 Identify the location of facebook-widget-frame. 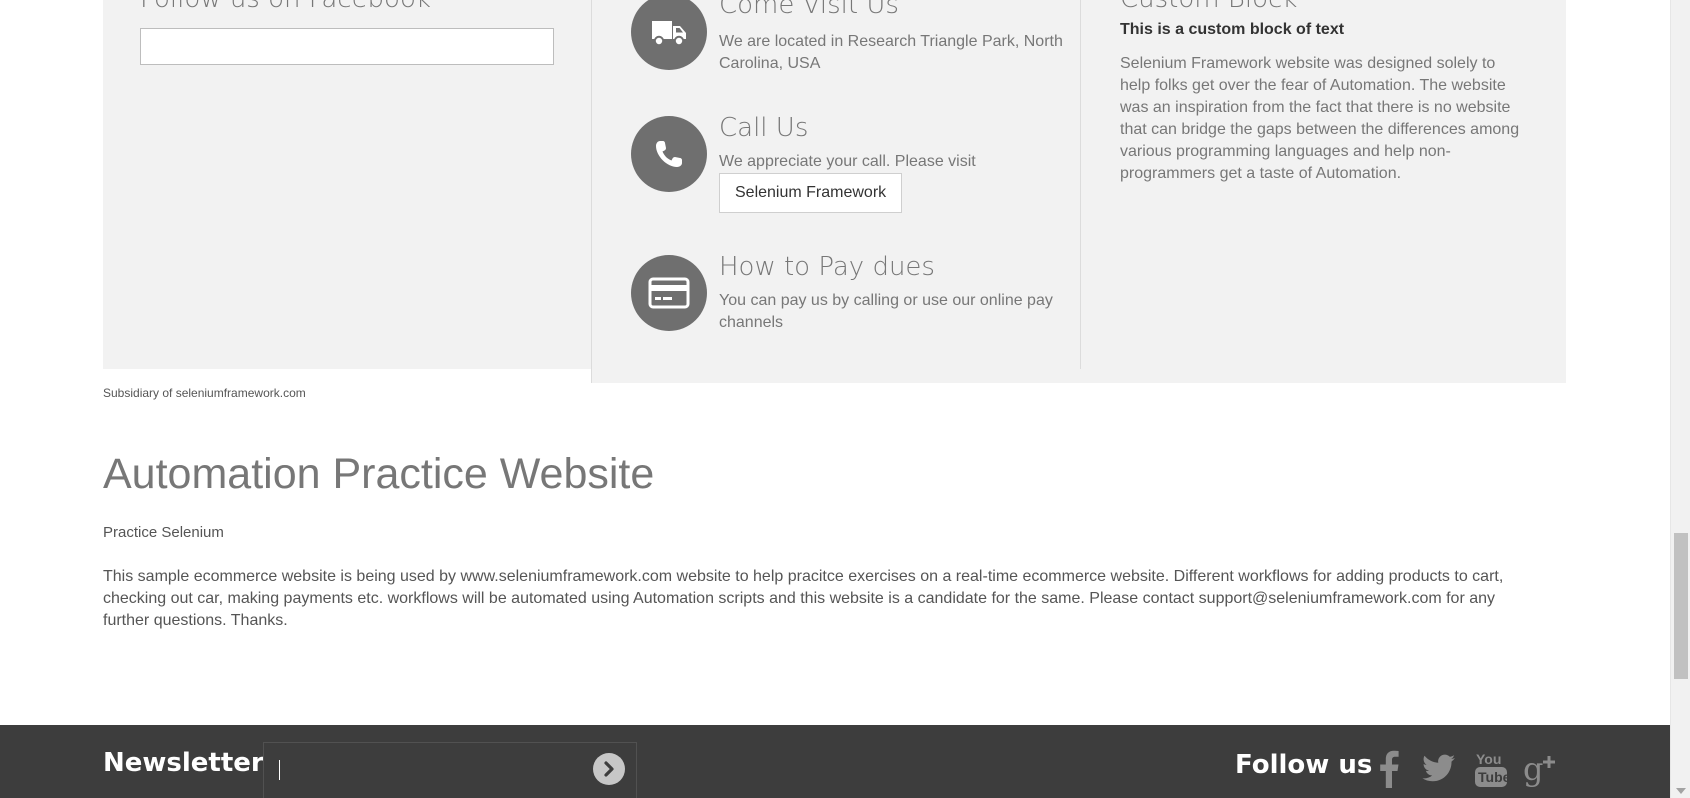
(347, 46).